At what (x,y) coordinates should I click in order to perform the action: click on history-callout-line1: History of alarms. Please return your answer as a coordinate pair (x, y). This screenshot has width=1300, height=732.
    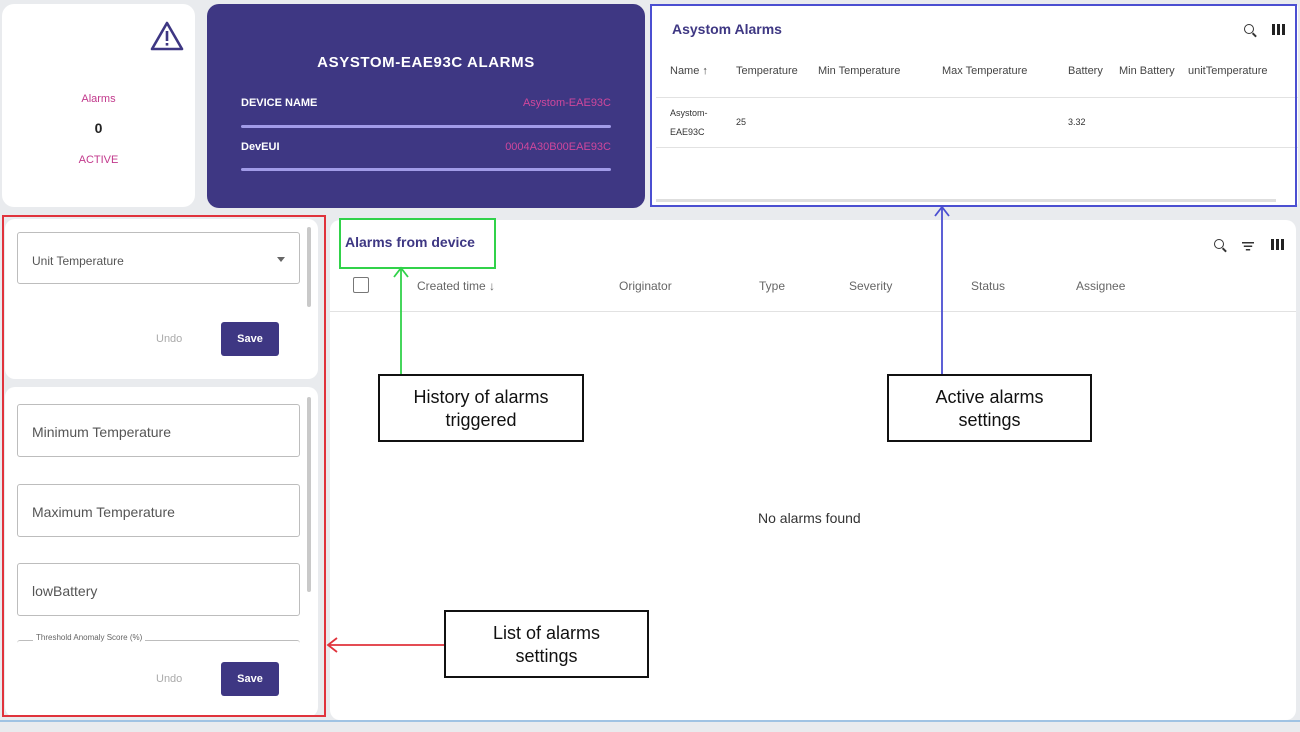
    Looking at the image, I should click on (481, 397).